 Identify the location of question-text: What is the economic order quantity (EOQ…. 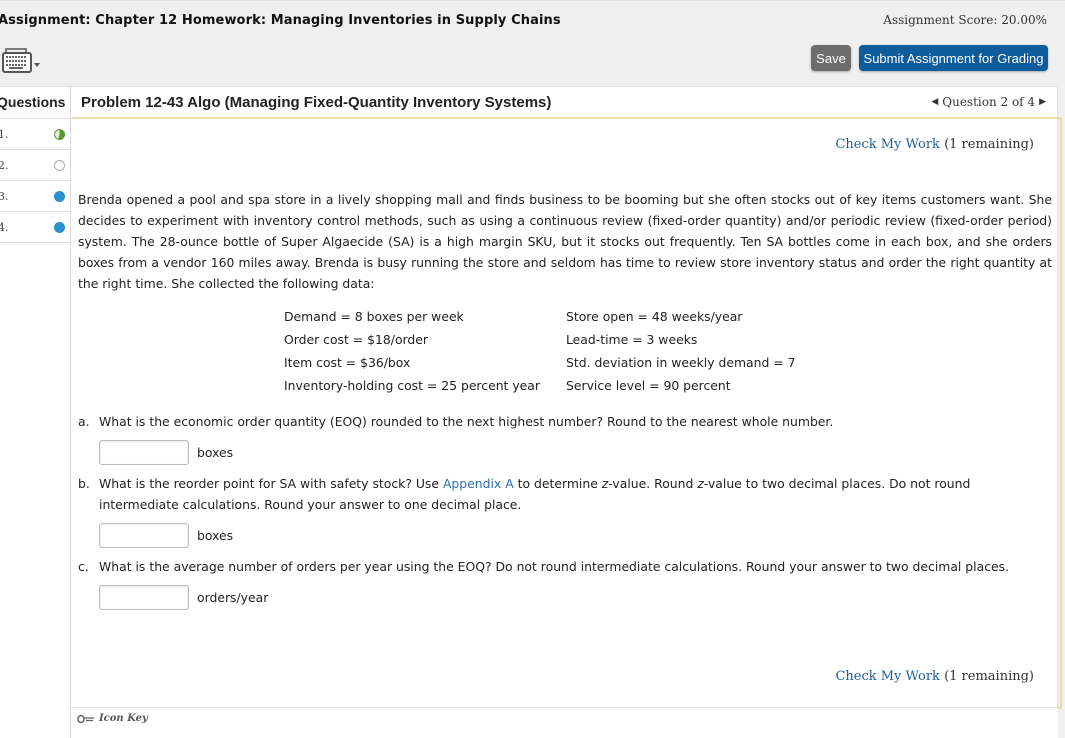
(466, 421).